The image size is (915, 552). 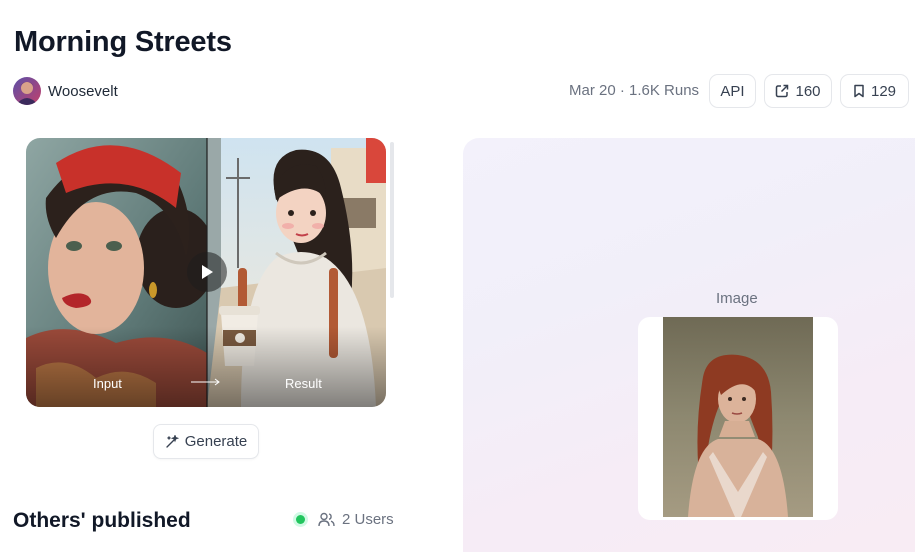 What do you see at coordinates (205, 382) in the screenshot?
I see `arrow-right-icon` at bounding box center [205, 382].